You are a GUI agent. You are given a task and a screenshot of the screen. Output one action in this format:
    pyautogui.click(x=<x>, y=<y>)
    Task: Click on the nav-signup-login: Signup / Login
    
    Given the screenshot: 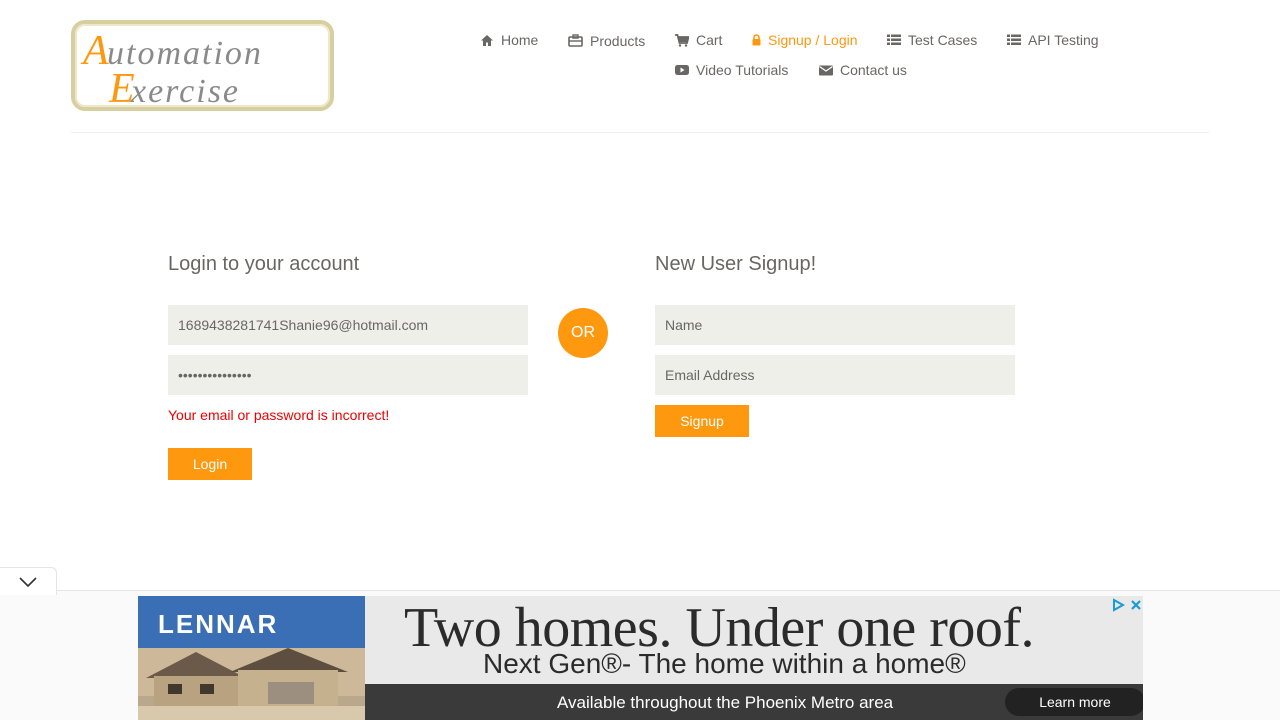 What is the action you would take?
    pyautogui.click(x=805, y=40)
    